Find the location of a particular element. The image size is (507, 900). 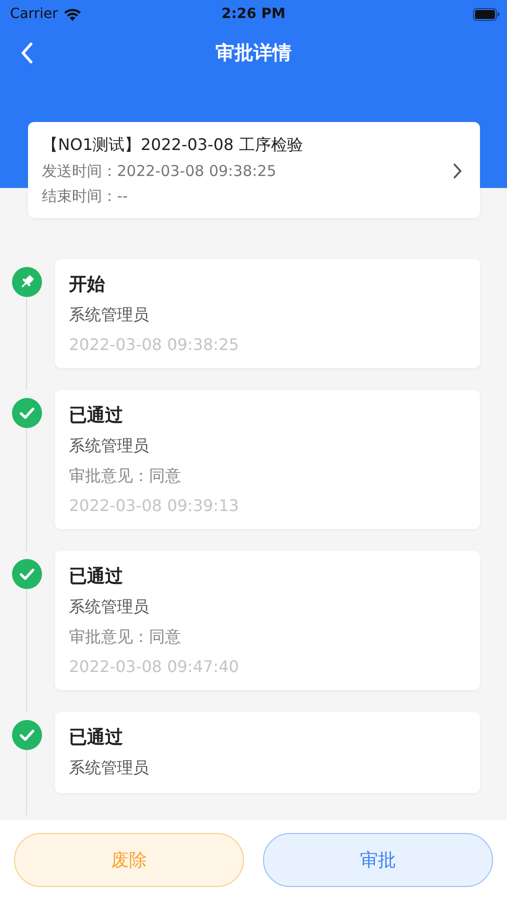

wifi-icon is located at coordinates (72, 14).